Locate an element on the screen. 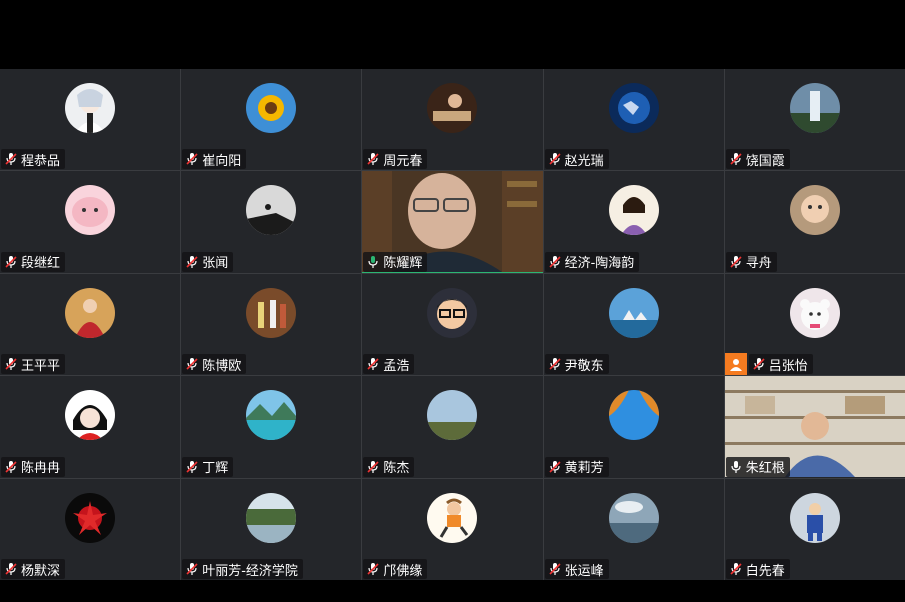  participant-name-tag: 邝佛缘 is located at coordinates (395, 569).